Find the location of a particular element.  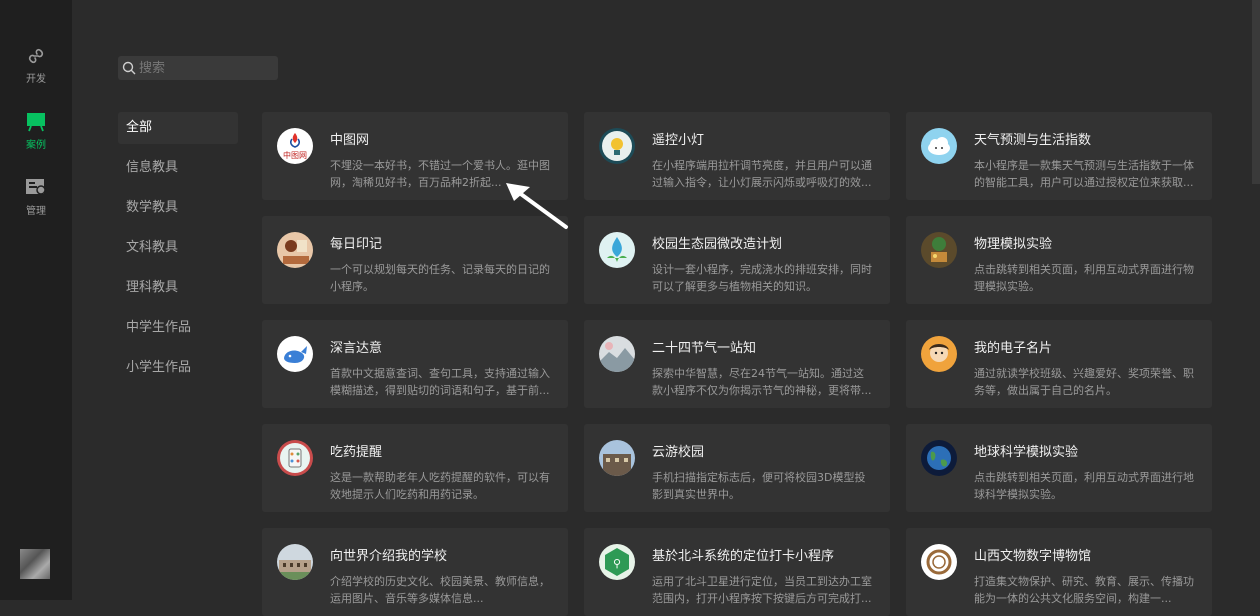

left-nav-rail: 开发 案例 管理 is located at coordinates (36, 300).